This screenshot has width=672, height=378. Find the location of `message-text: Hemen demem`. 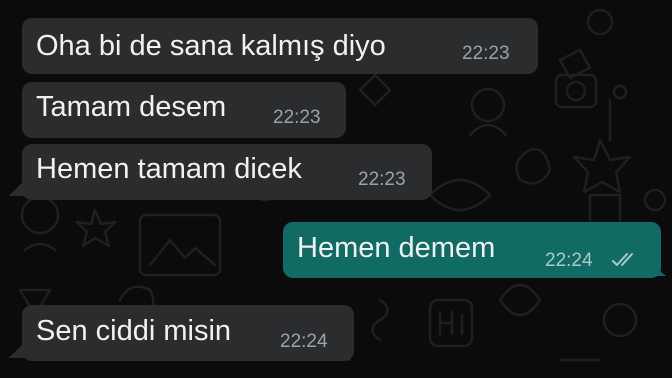

message-text: Hemen demem is located at coordinates (396, 248).